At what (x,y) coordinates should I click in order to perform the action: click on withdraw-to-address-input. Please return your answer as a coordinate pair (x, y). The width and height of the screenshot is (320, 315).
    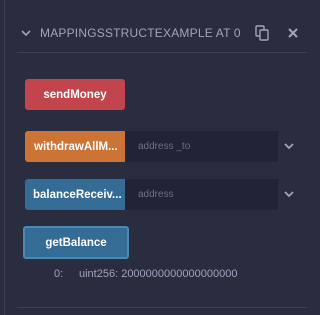
    Looking at the image, I should click on (201, 146).